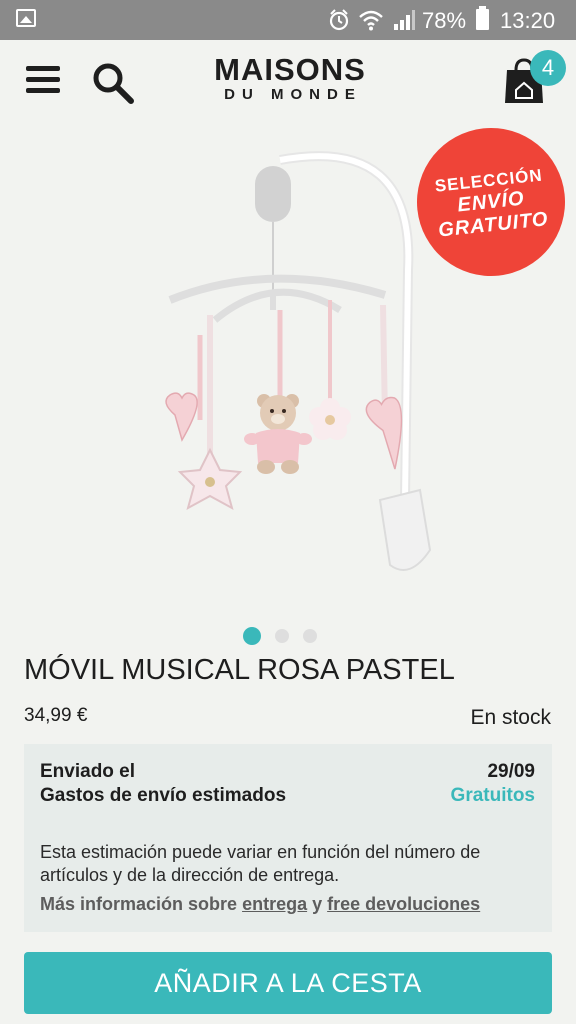  What do you see at coordinates (252, 636) in the screenshot?
I see `carousel-dot-active` at bounding box center [252, 636].